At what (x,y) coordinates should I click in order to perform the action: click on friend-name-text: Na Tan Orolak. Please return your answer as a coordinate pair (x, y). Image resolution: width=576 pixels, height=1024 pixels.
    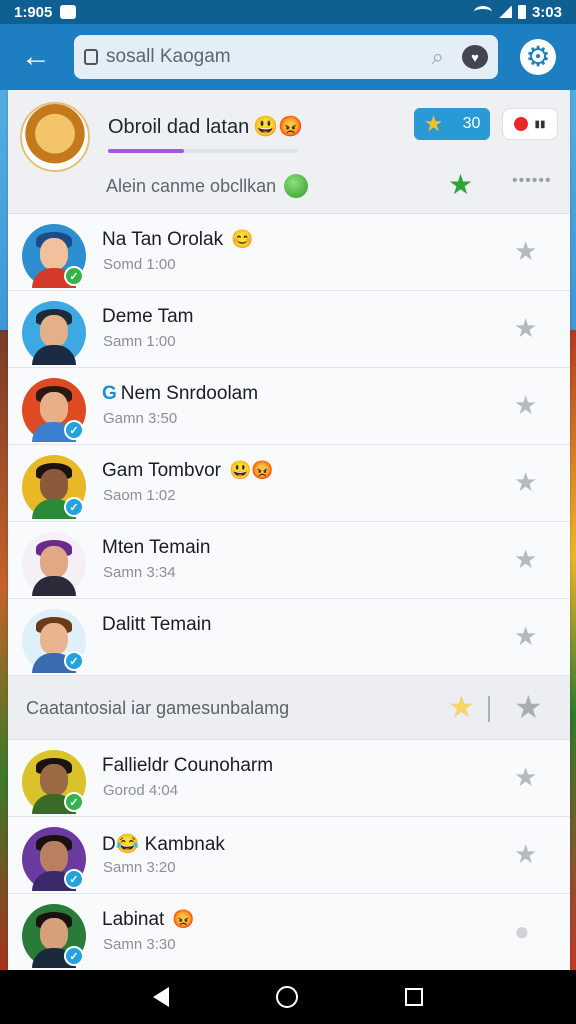
    Looking at the image, I should click on (163, 239).